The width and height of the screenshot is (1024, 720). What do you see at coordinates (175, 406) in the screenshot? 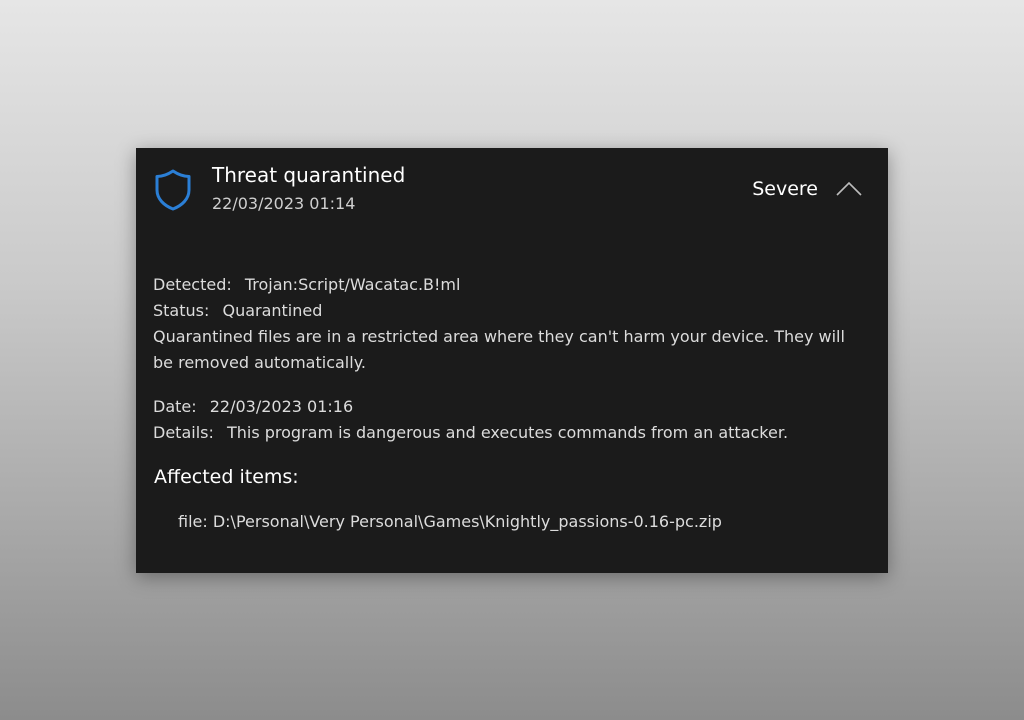
I see `date-label: Date:` at bounding box center [175, 406].